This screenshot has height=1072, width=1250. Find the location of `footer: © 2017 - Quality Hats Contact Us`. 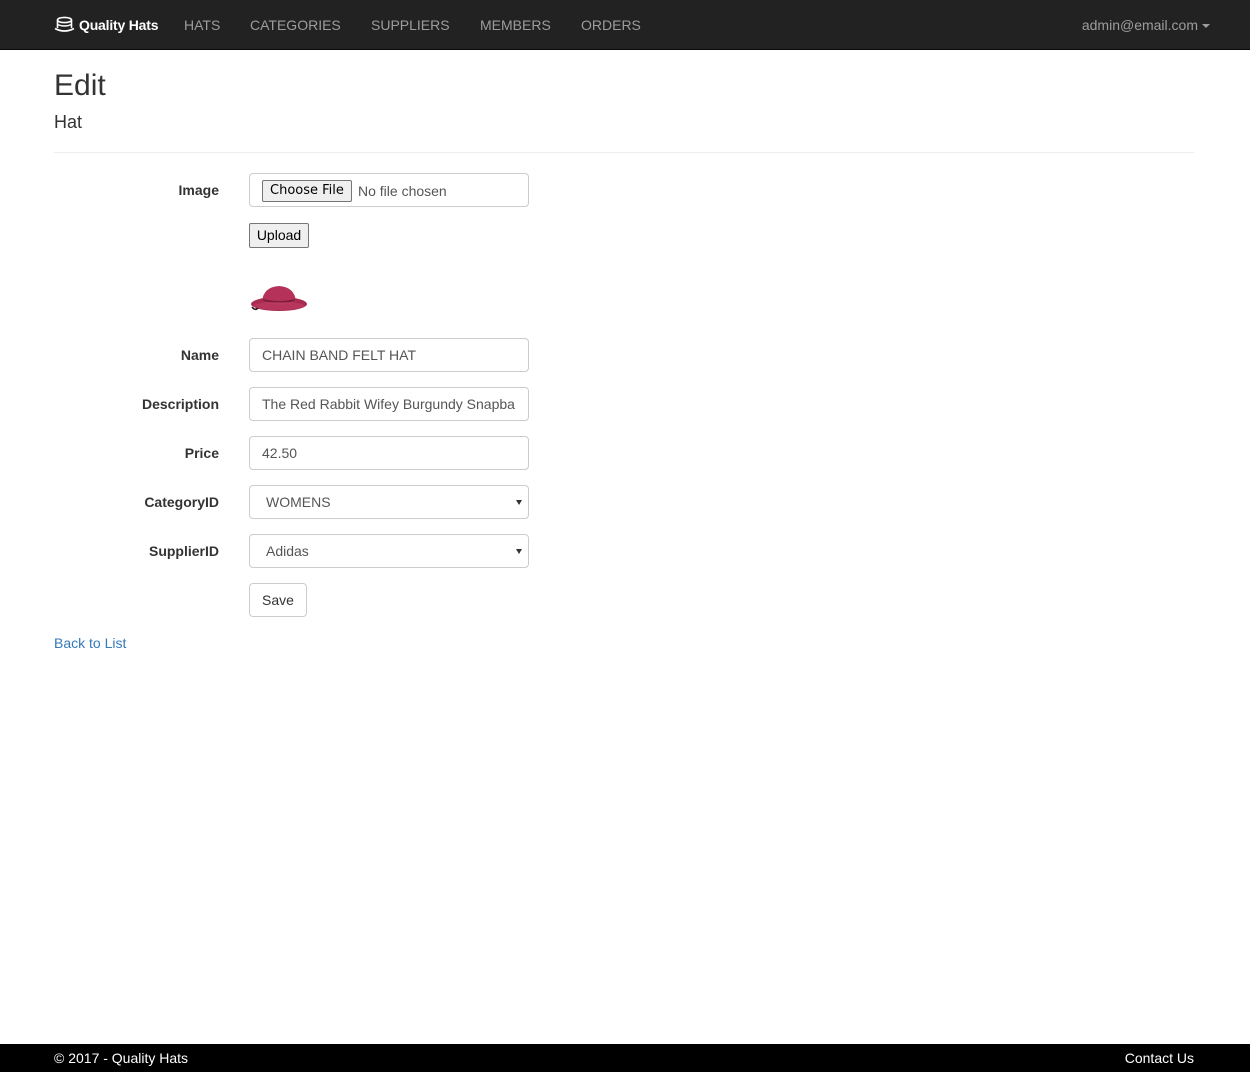

footer: © 2017 - Quality Hats Contact Us is located at coordinates (625, 1058).